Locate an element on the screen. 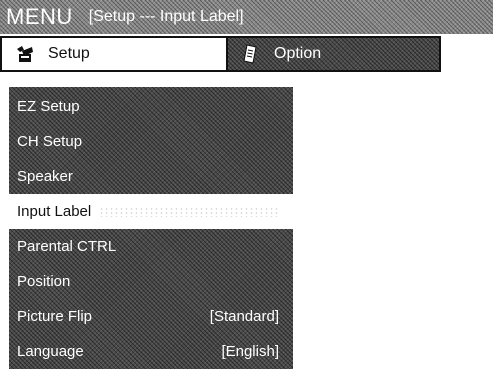 Image resolution: width=493 pixels, height=369 pixels. menu-item-parental-ctrl: Parental CTRL is located at coordinates (151, 246).